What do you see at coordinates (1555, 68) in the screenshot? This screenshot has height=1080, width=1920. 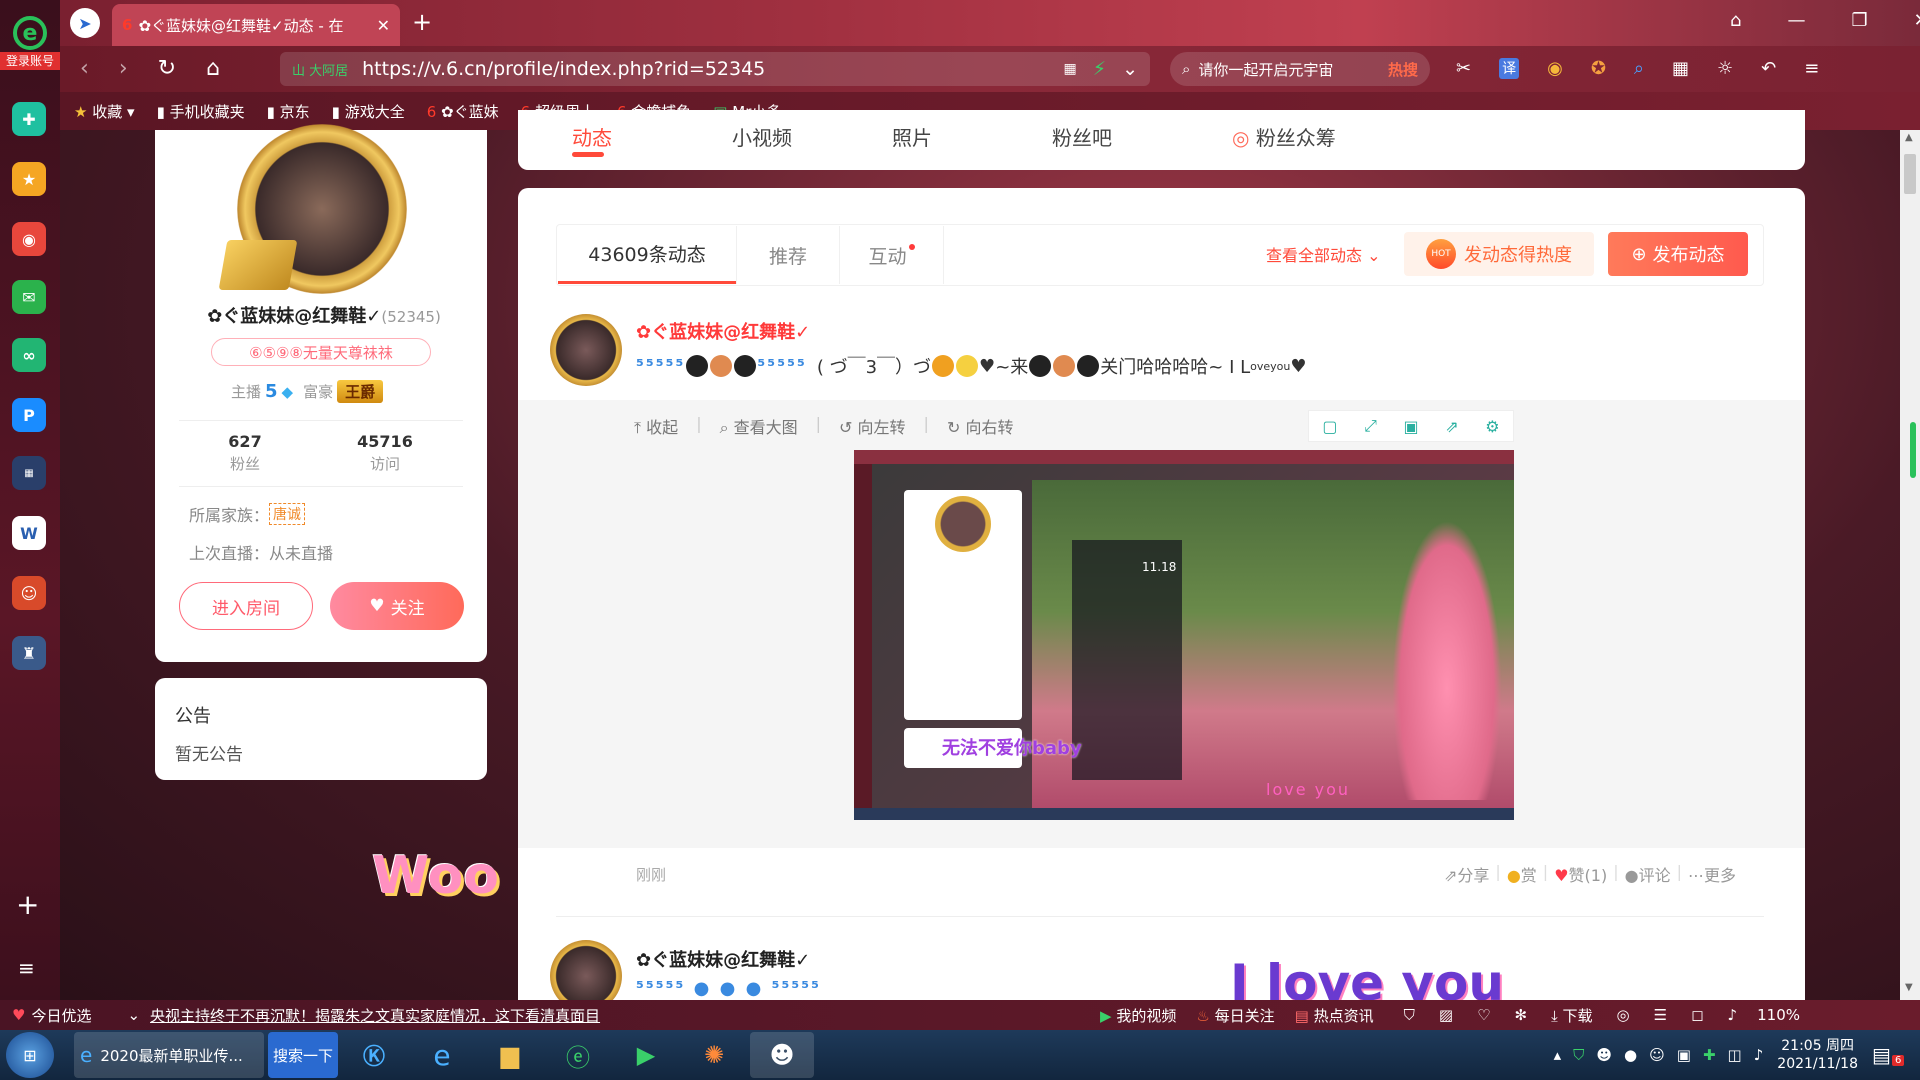 I see `coin-icon: ◉` at bounding box center [1555, 68].